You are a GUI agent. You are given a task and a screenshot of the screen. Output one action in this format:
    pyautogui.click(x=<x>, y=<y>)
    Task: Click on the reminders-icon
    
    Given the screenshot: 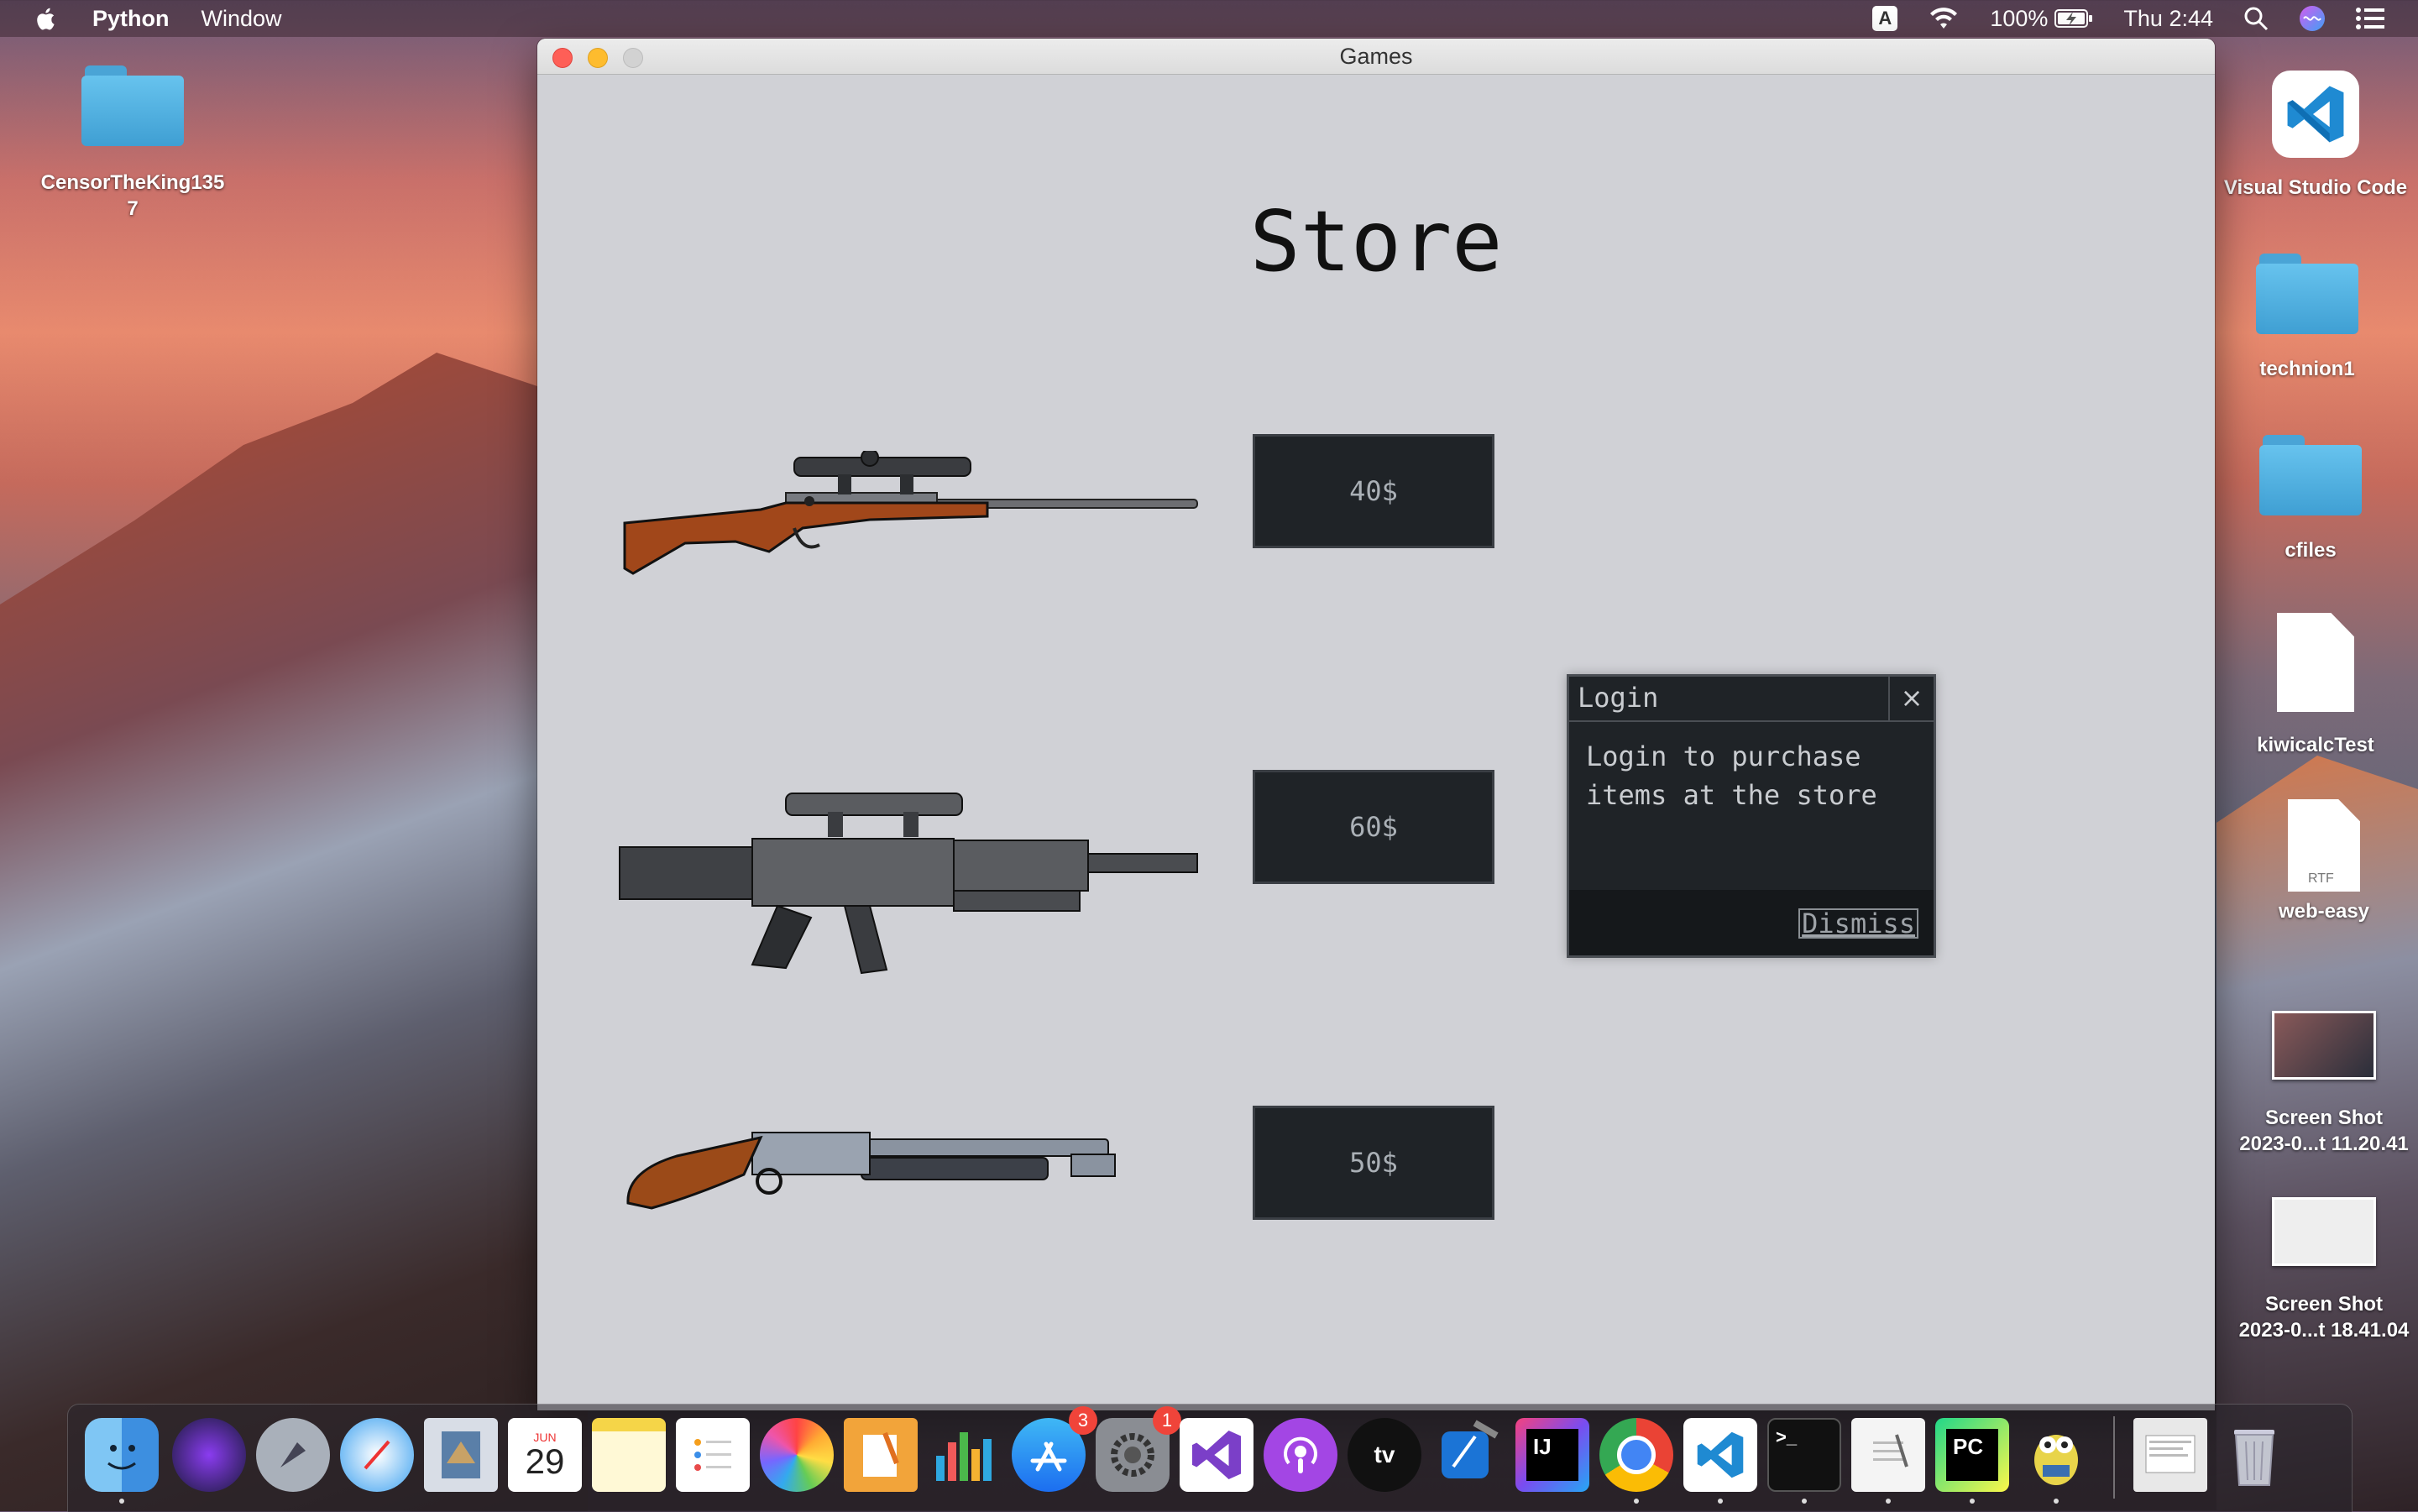 What is the action you would take?
    pyautogui.click(x=713, y=1455)
    